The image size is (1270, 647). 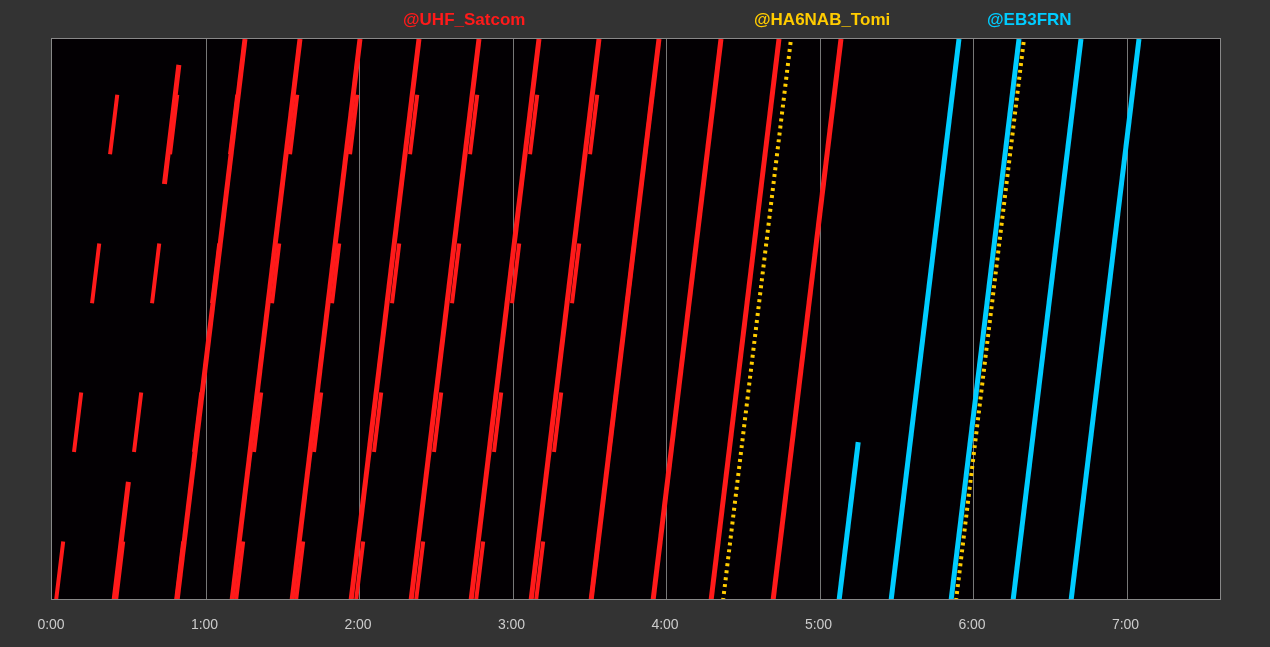 I want to click on axis-tick-label: 7:00, so click(x=1125, y=624).